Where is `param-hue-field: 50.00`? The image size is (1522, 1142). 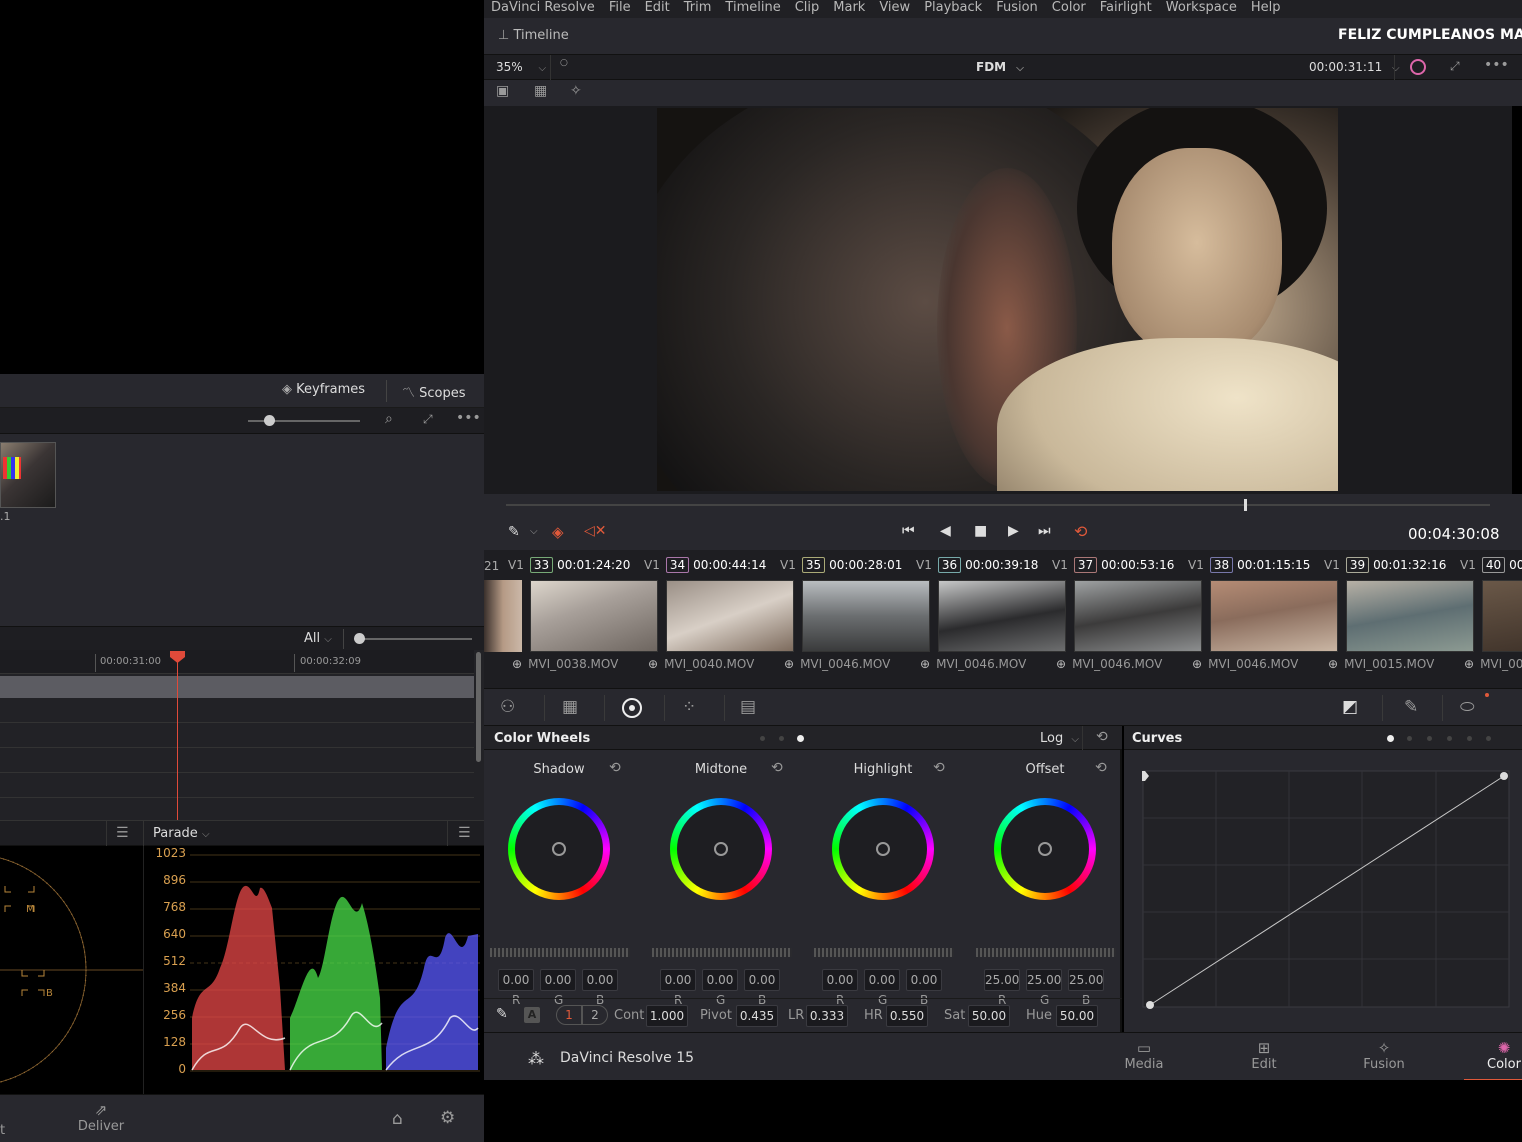
param-hue-field: 50.00 is located at coordinates (1077, 1016).